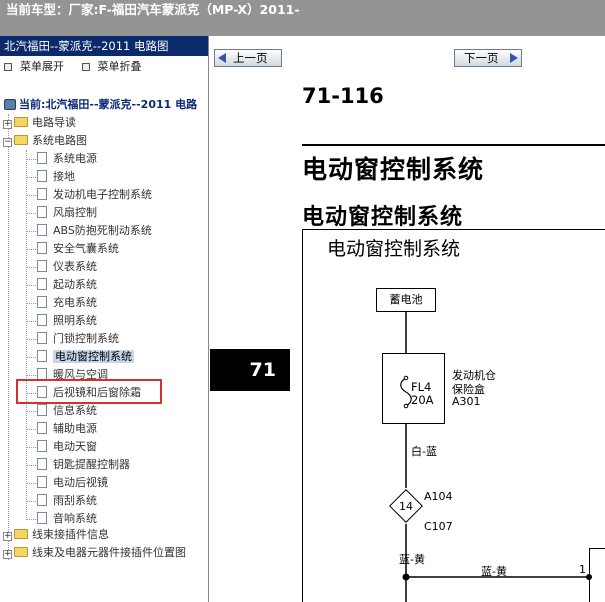  What do you see at coordinates (302, 18) in the screenshot?
I see `vehicle-info-bar: 当前车型：厂家:F-福田汽车蒙派克（MP-X）2011-` at bounding box center [302, 18].